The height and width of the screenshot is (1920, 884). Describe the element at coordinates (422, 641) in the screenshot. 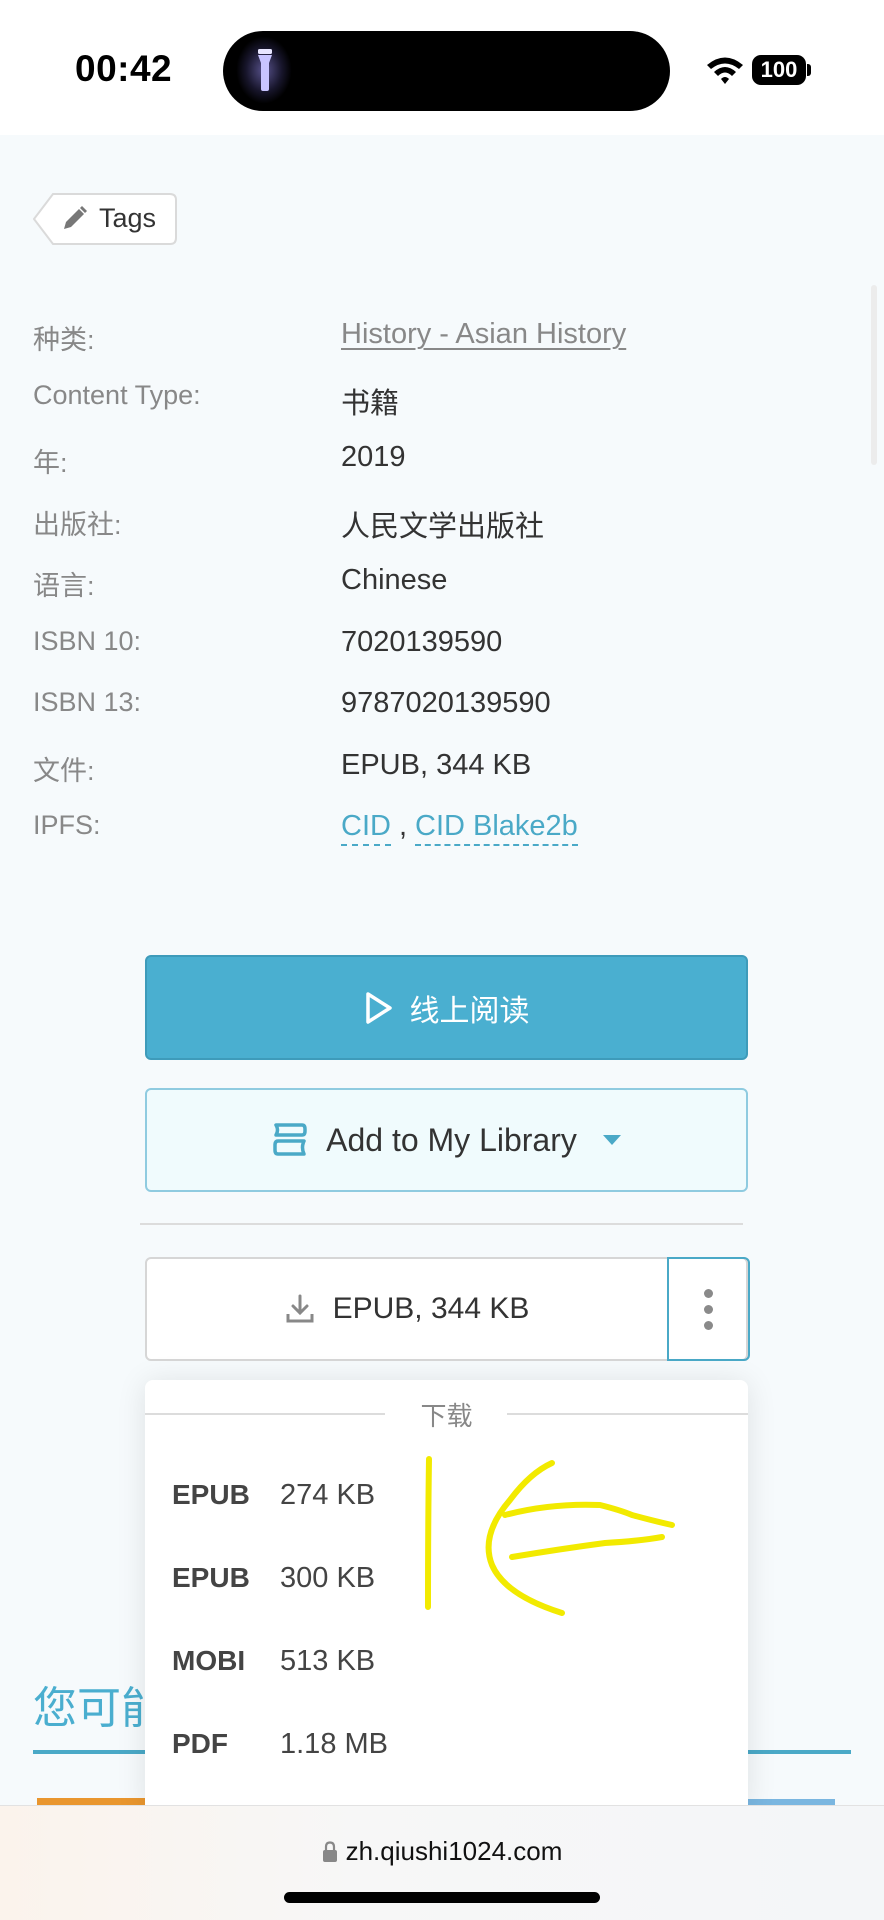

I see `detail-value: 7020139590` at that location.